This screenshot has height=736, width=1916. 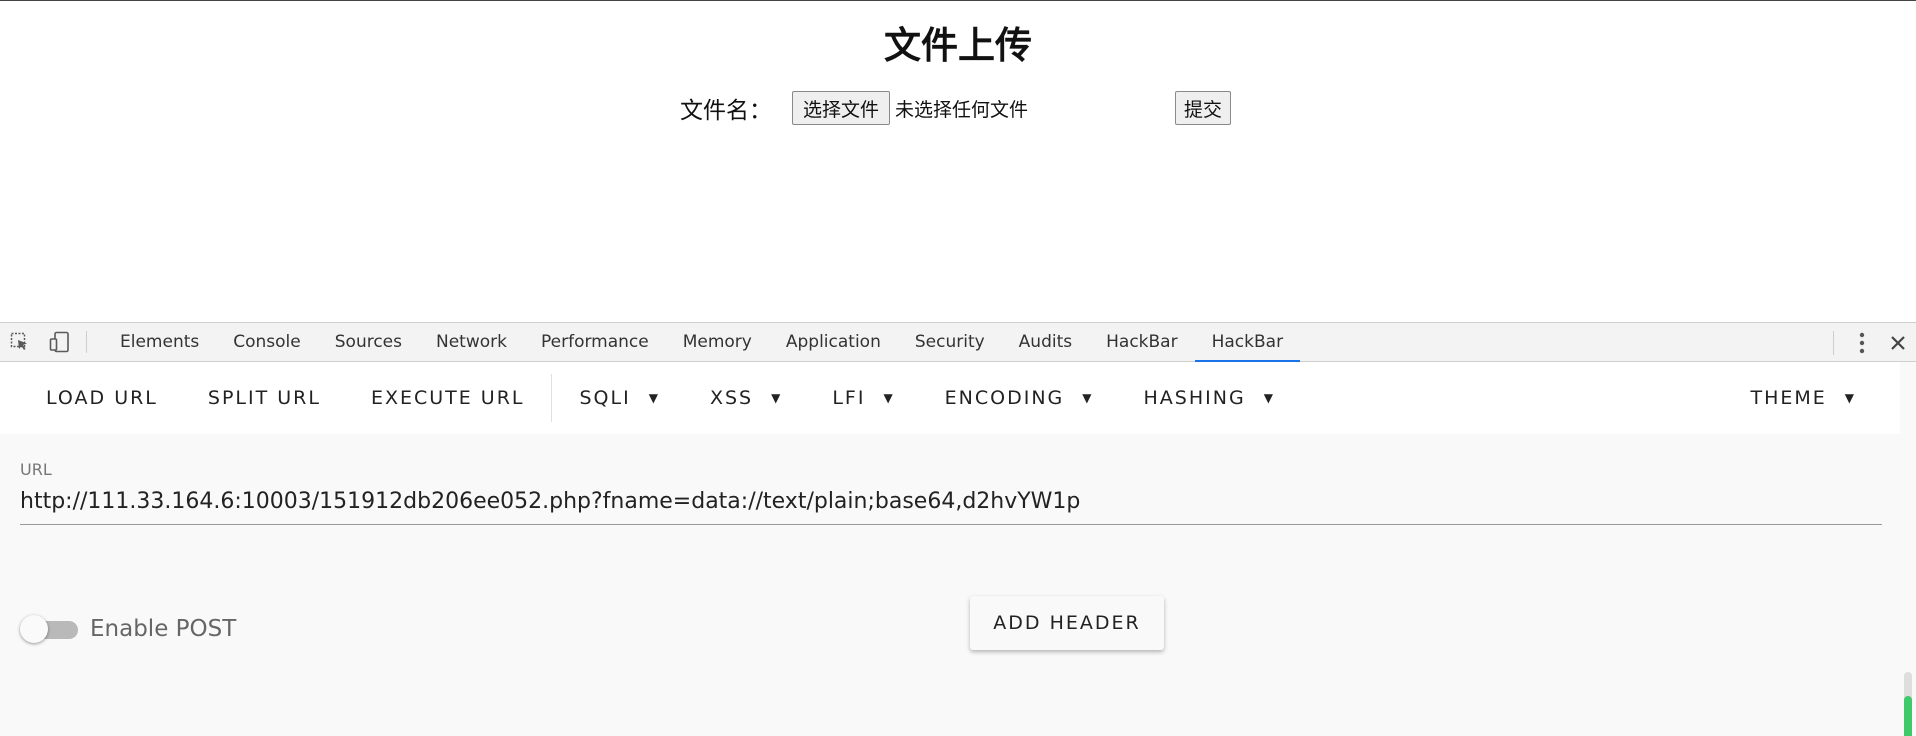 What do you see at coordinates (471, 342) in the screenshot?
I see `tab-network: Network` at bounding box center [471, 342].